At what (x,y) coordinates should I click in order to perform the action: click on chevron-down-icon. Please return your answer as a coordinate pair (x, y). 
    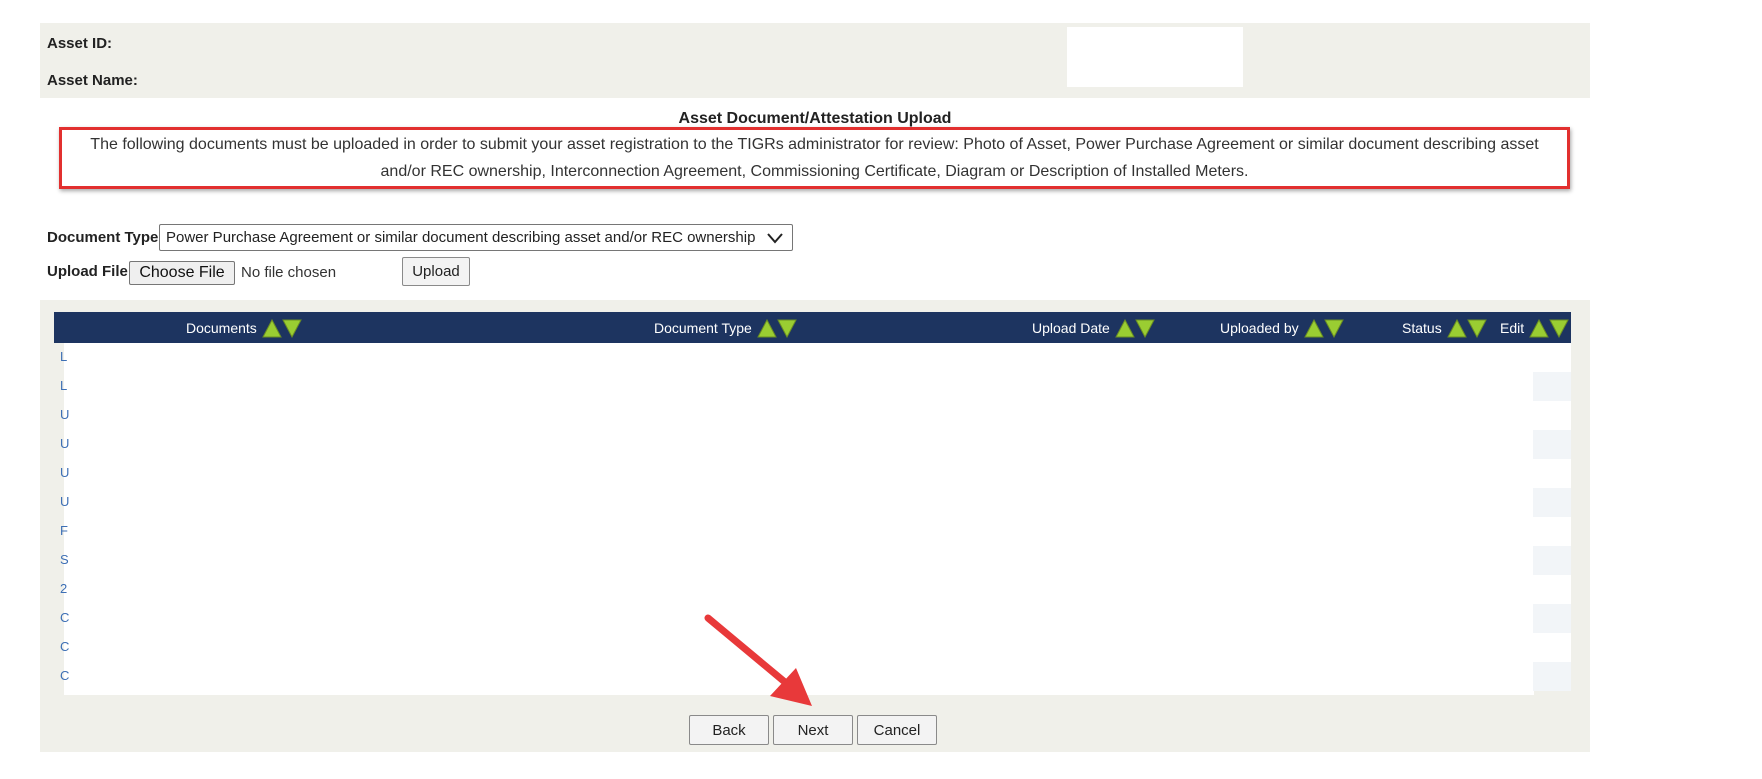
    Looking at the image, I should click on (775, 238).